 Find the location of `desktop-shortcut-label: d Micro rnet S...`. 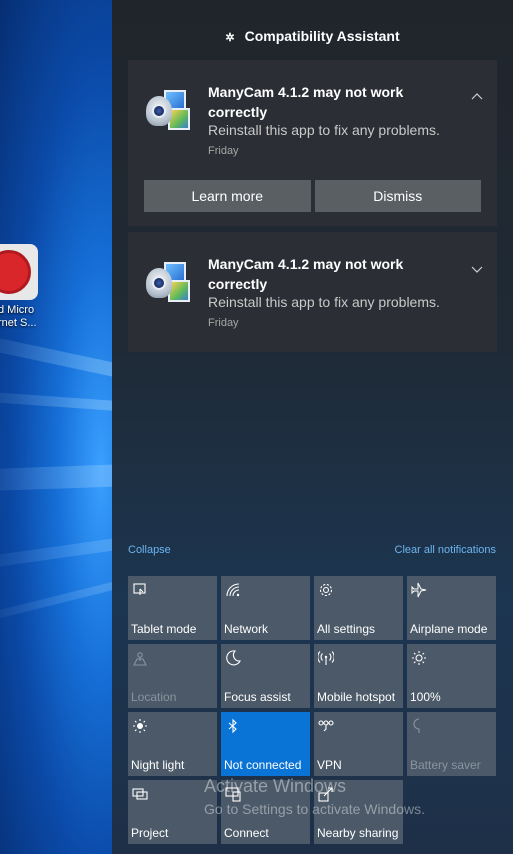

desktop-shortcut-label: d Micro rnet S... is located at coordinates (18, 316).